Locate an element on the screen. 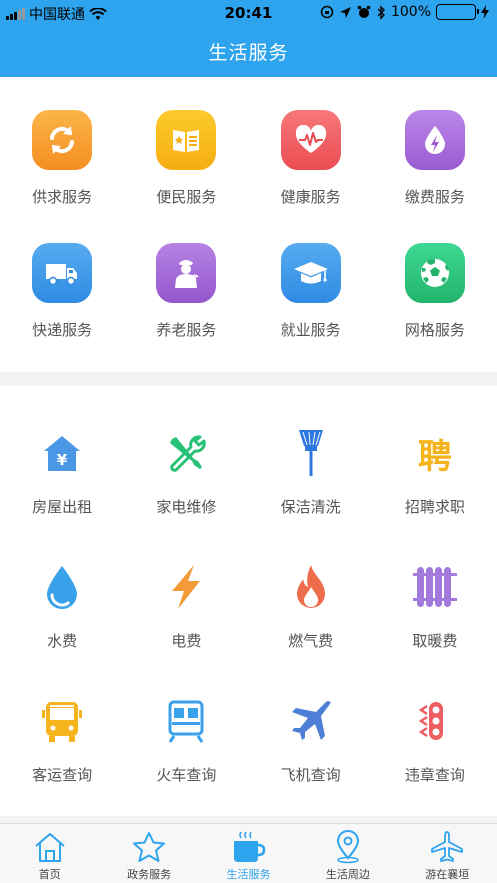 The width and height of the screenshot is (497, 883). bluetooth-icon is located at coordinates (381, 12).